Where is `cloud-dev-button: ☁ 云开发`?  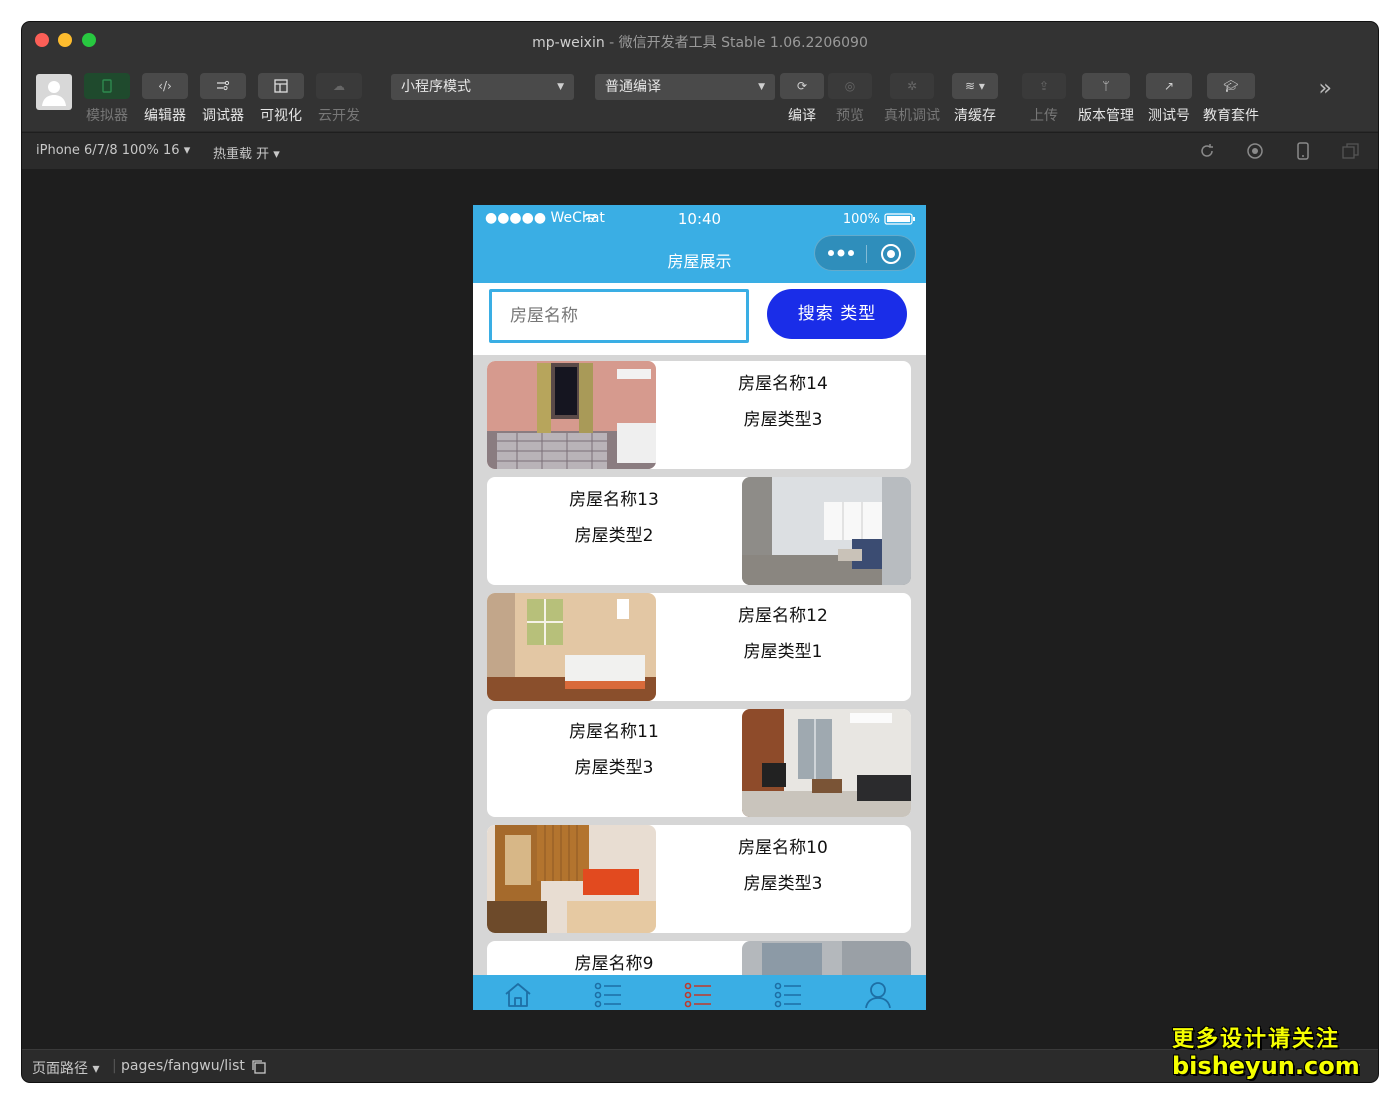
cloud-dev-button: ☁ 云开发 is located at coordinates (339, 99).